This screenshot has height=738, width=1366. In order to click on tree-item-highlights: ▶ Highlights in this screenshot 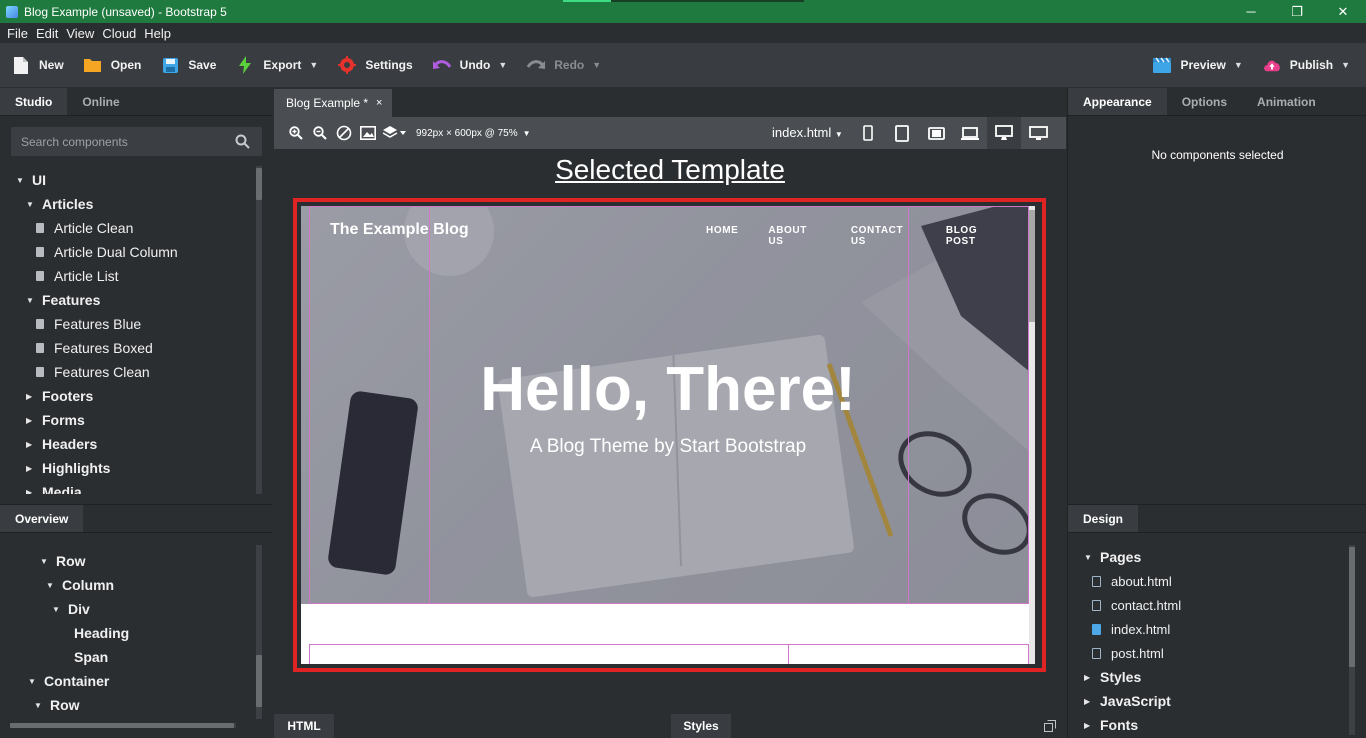, I will do `click(129, 468)`.